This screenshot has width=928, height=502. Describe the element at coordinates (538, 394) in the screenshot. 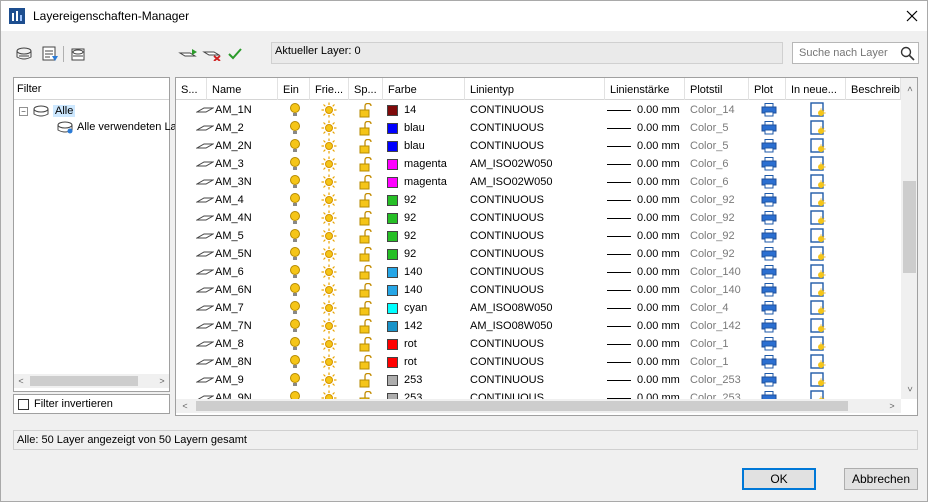

I see `table-row: AM_9N 253 CONTINUOUS 0.00 mm Color_253` at that location.